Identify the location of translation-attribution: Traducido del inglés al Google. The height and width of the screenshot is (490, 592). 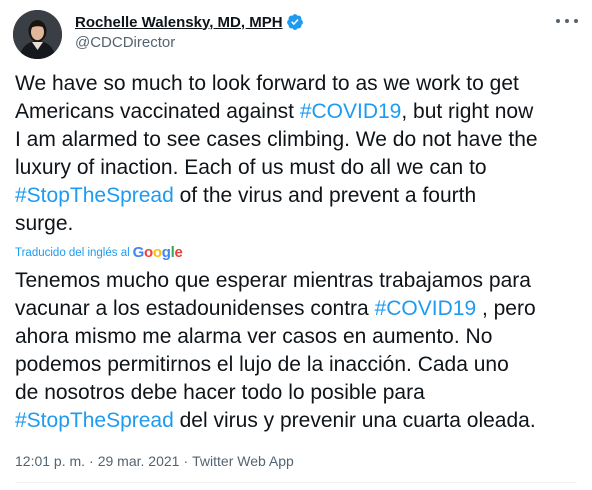
(99, 252).